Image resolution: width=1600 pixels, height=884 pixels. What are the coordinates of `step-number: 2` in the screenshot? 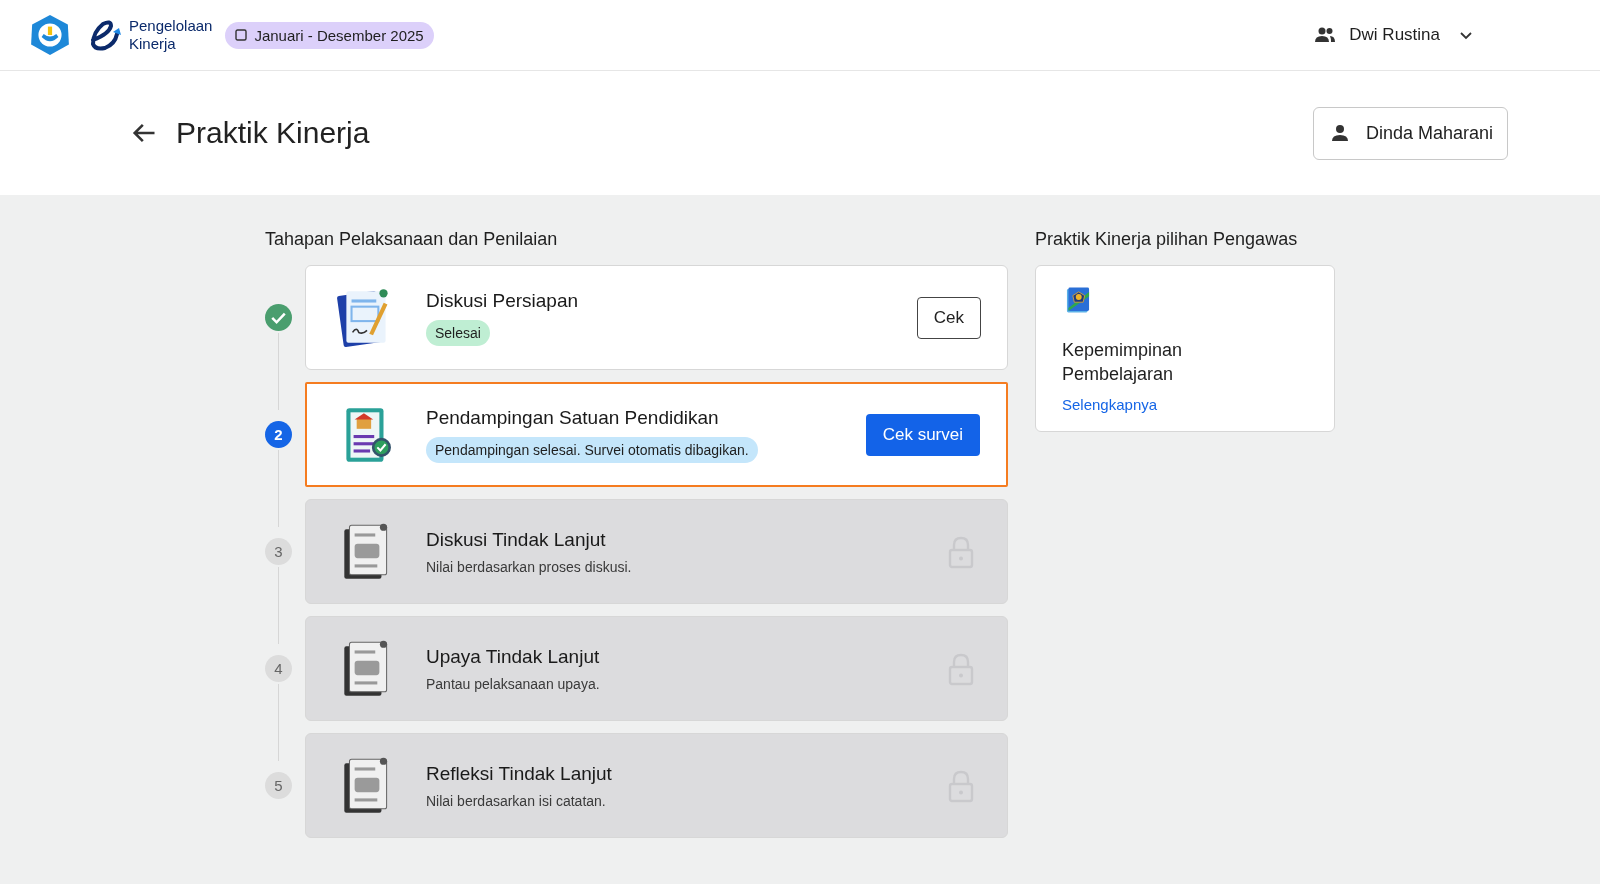 It's located at (278, 434).